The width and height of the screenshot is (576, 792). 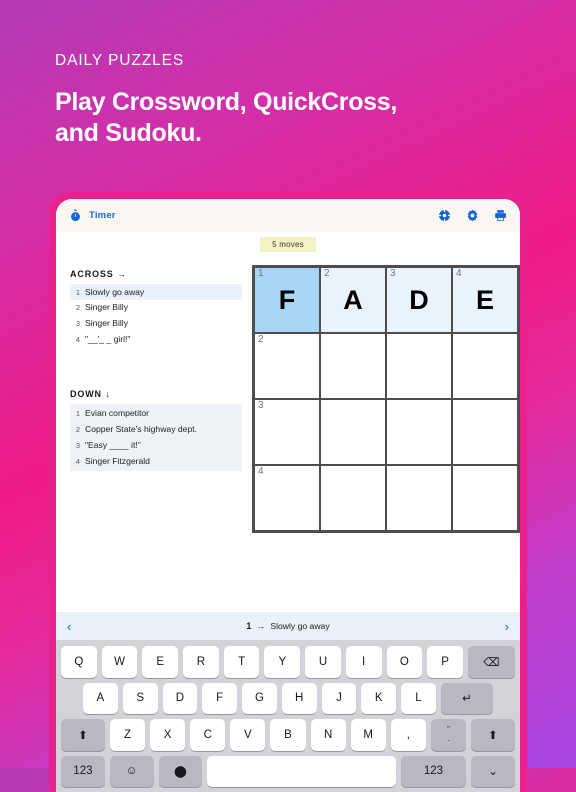 What do you see at coordinates (168, 735) in the screenshot?
I see `key-x: X` at bounding box center [168, 735].